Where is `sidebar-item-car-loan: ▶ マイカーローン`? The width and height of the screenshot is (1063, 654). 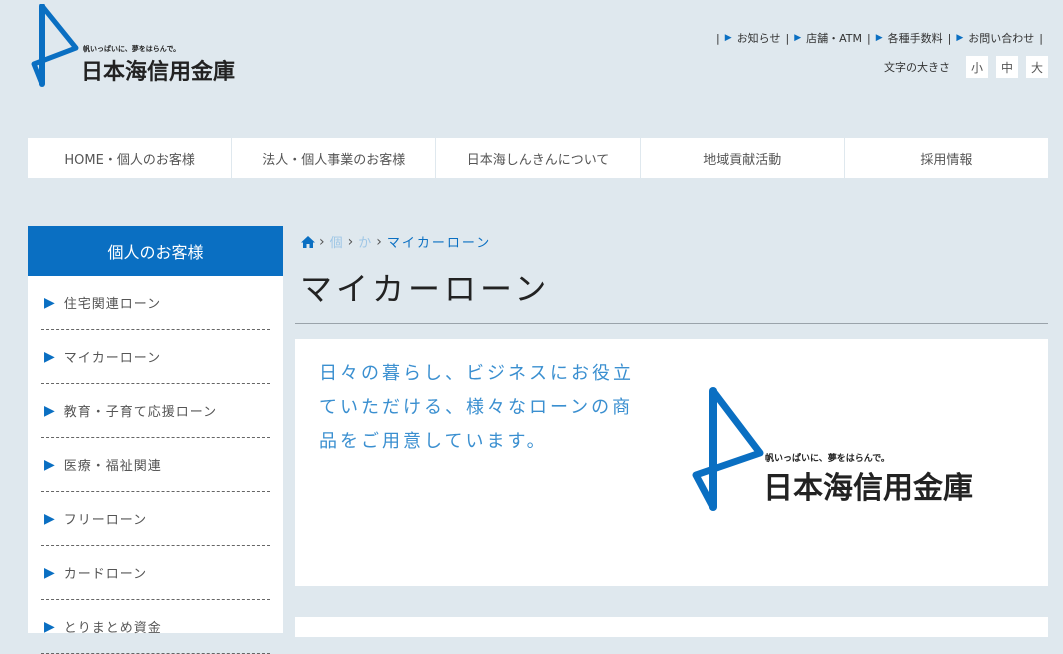
sidebar-item-car-loan: ▶ マイカーローン is located at coordinates (155, 357).